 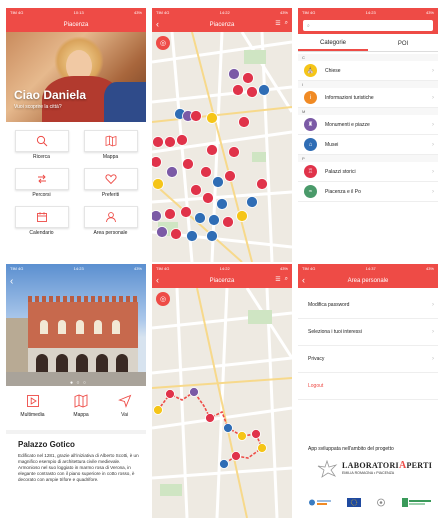 I want to click on category-row: ⛪ Chiese ›, so click(x=368, y=71).